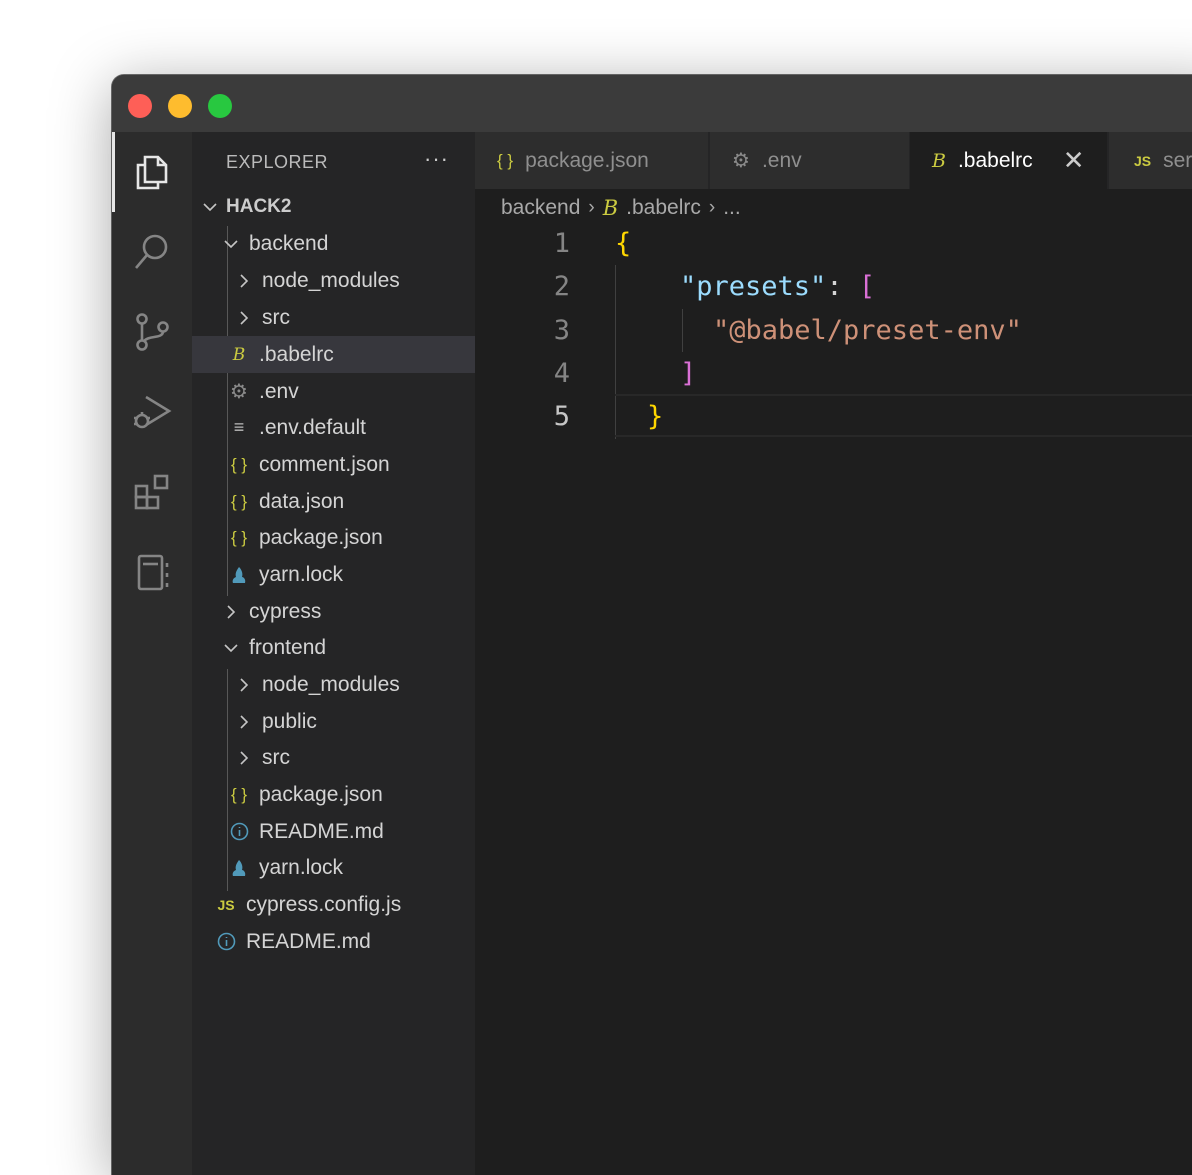 Image resolution: width=1192 pixels, height=1175 pixels. Describe the element at coordinates (285, 611) in the screenshot. I see `tree-item-label: cypress` at that location.